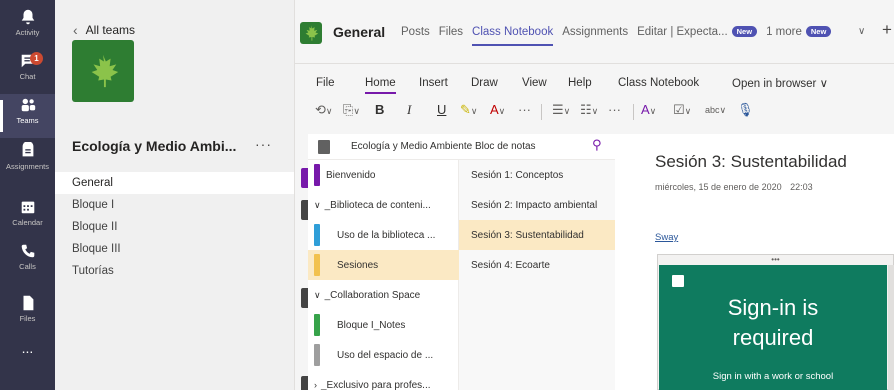  What do you see at coordinates (27, 251) in the screenshot?
I see `phone-icon` at bounding box center [27, 251].